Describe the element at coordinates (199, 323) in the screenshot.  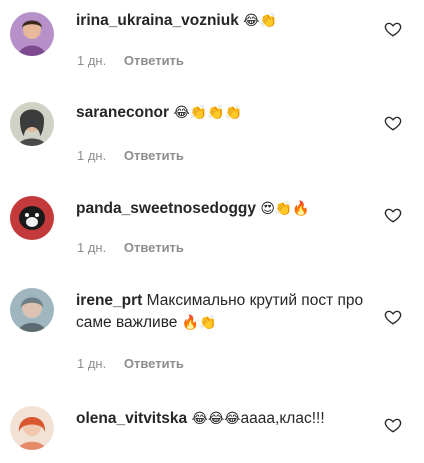
I see `comment-emoji: 🔥👏` at that location.